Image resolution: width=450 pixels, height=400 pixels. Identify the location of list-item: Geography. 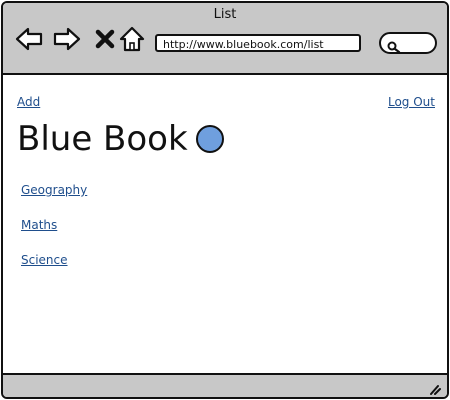
(54, 196).